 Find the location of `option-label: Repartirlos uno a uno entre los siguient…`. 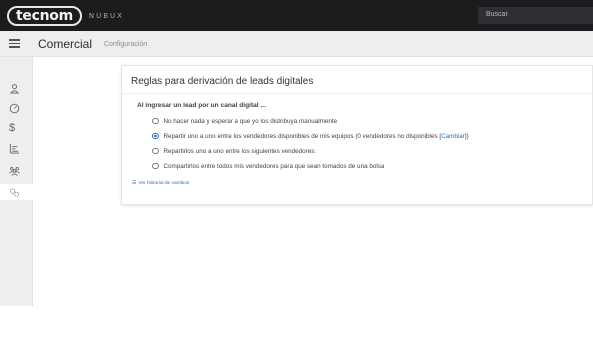

option-label: Repartirlos uno a uno entre los siguient… is located at coordinates (240, 151).